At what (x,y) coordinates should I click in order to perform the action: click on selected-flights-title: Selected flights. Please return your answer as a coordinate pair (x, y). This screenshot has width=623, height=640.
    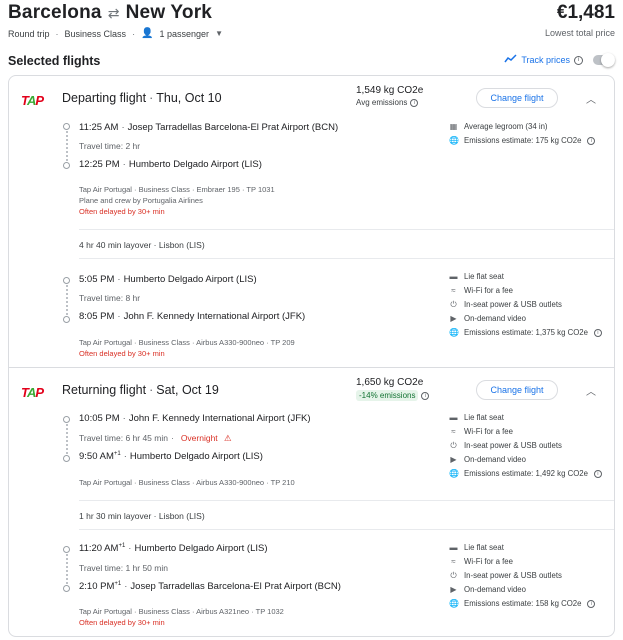
    Looking at the image, I should click on (54, 61).